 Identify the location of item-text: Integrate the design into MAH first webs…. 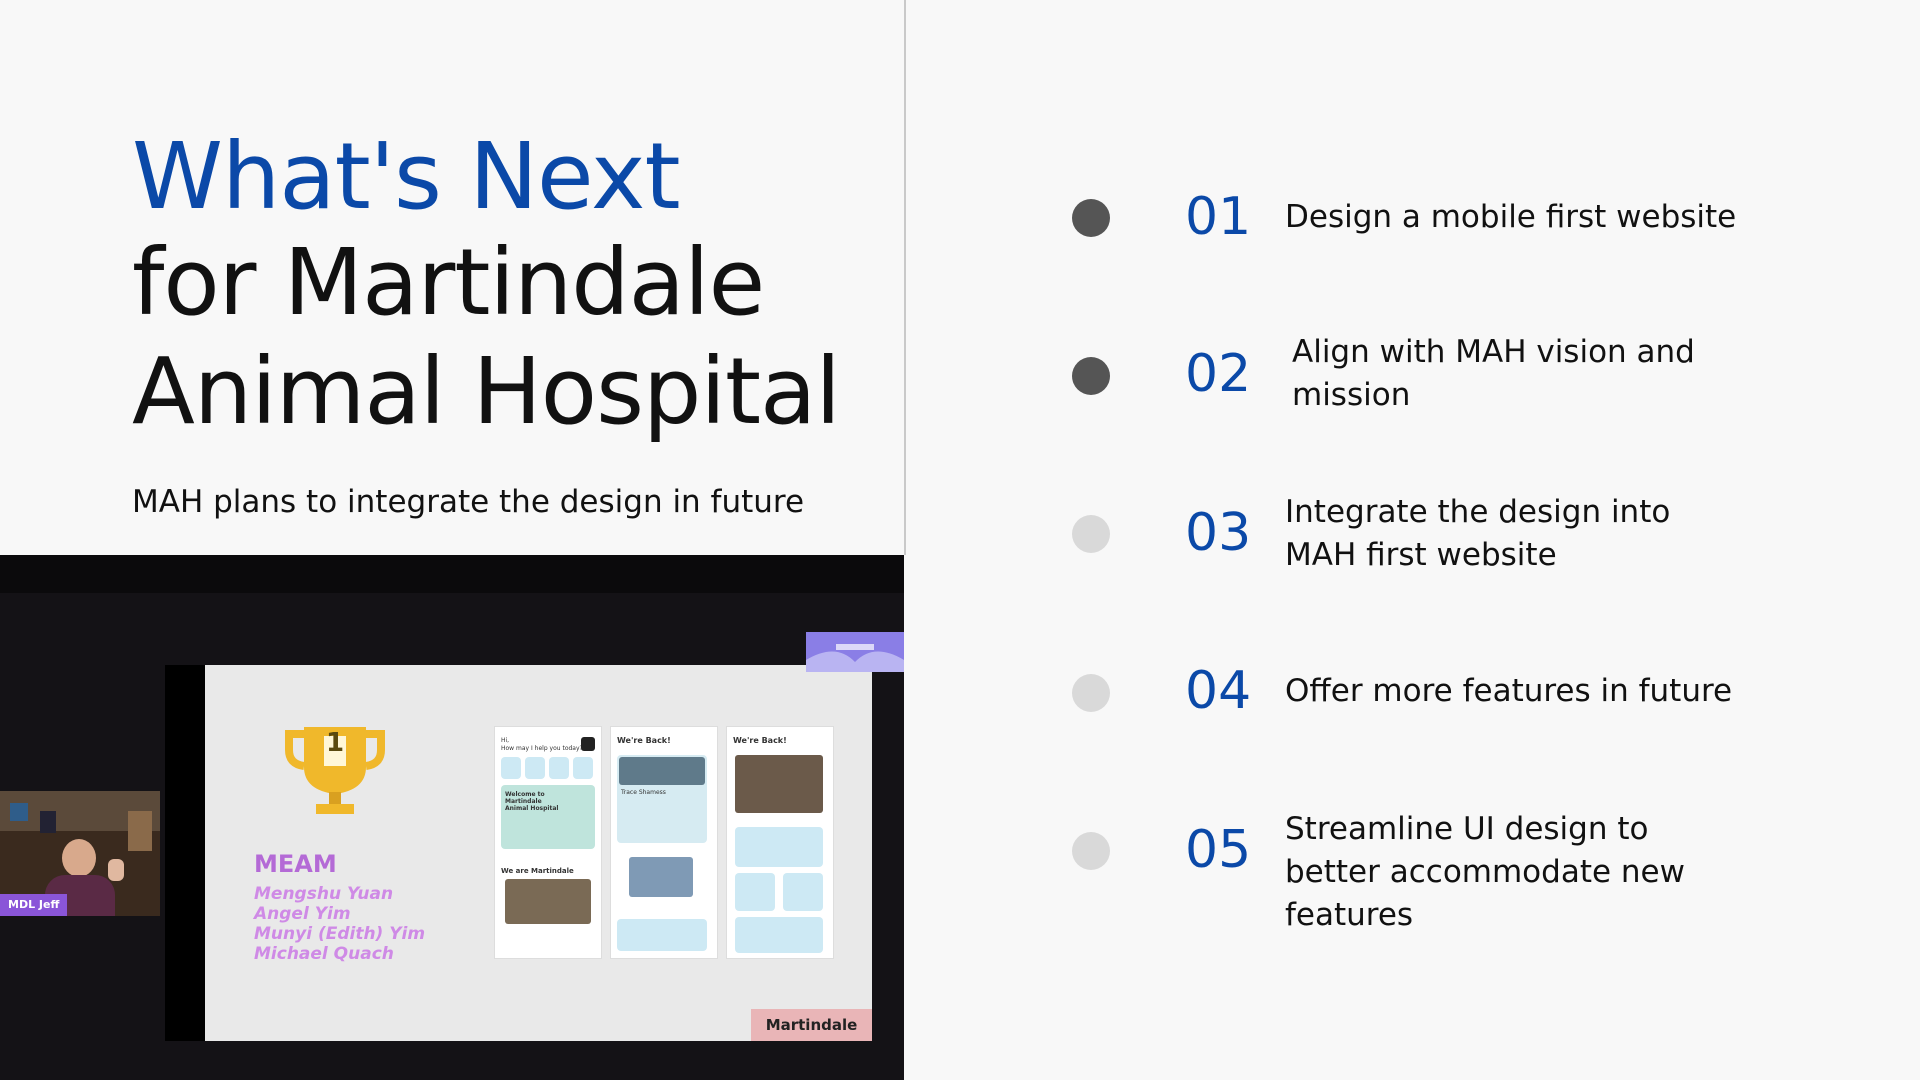
(1478, 533).